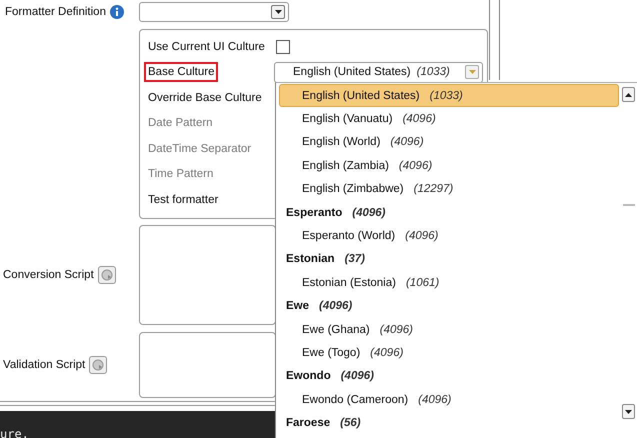 The width and height of the screenshot is (637, 438). I want to click on field-label: Override Base Culture, so click(205, 98).